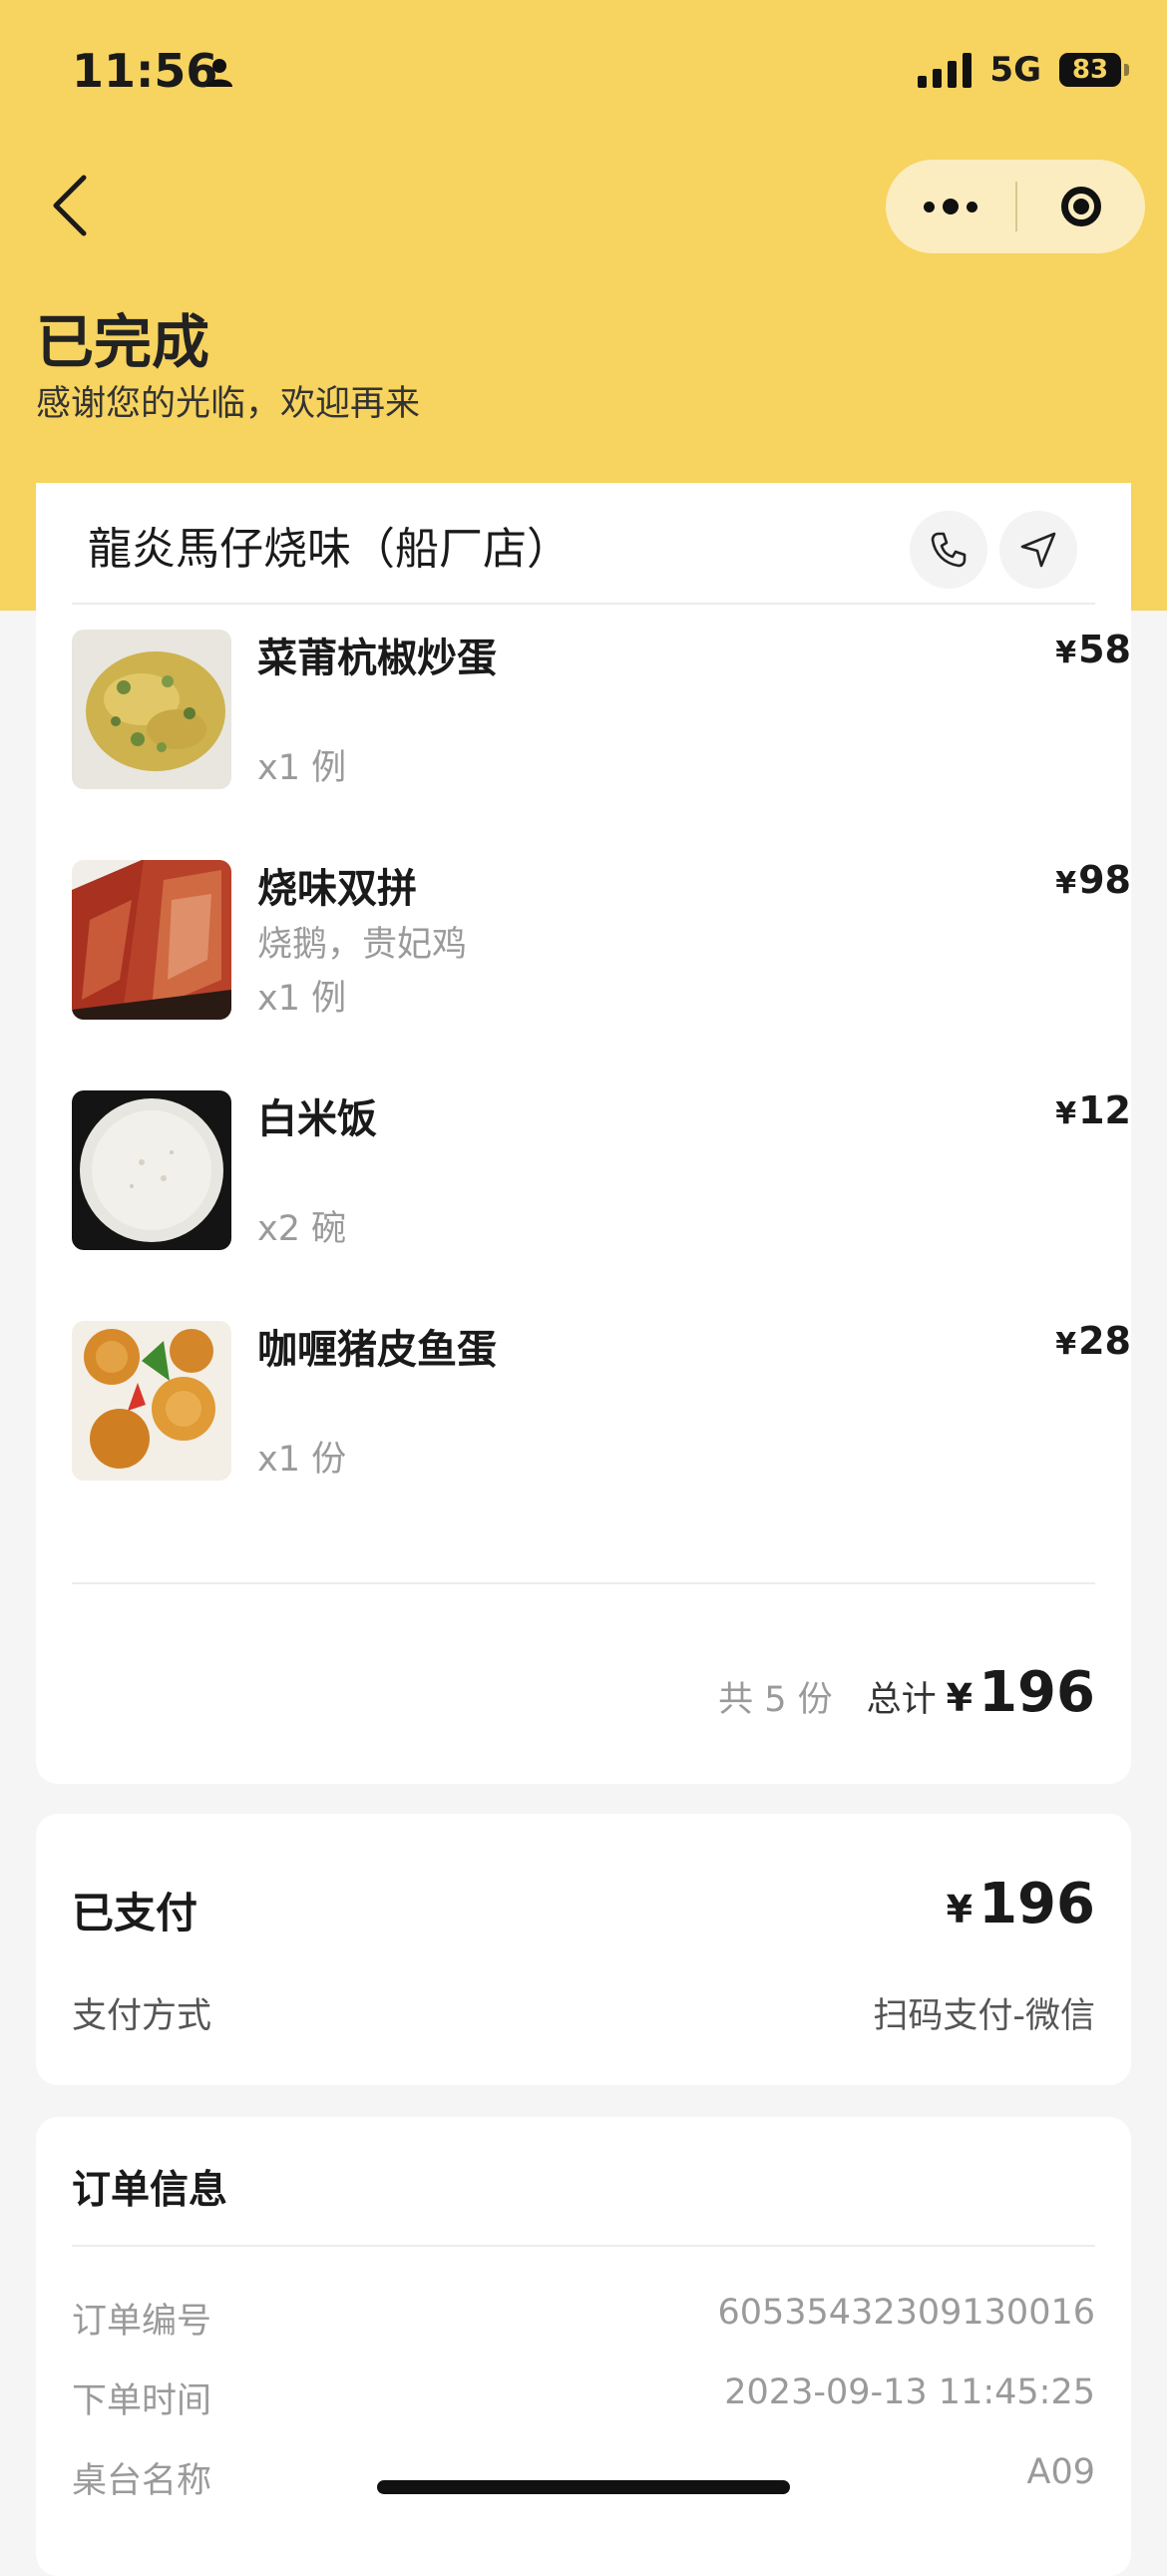 This screenshot has width=1167, height=2576. I want to click on order-item: 烧味双拼 烧鹅，贵妃鸡 x1 例 ¥98, so click(601, 939).